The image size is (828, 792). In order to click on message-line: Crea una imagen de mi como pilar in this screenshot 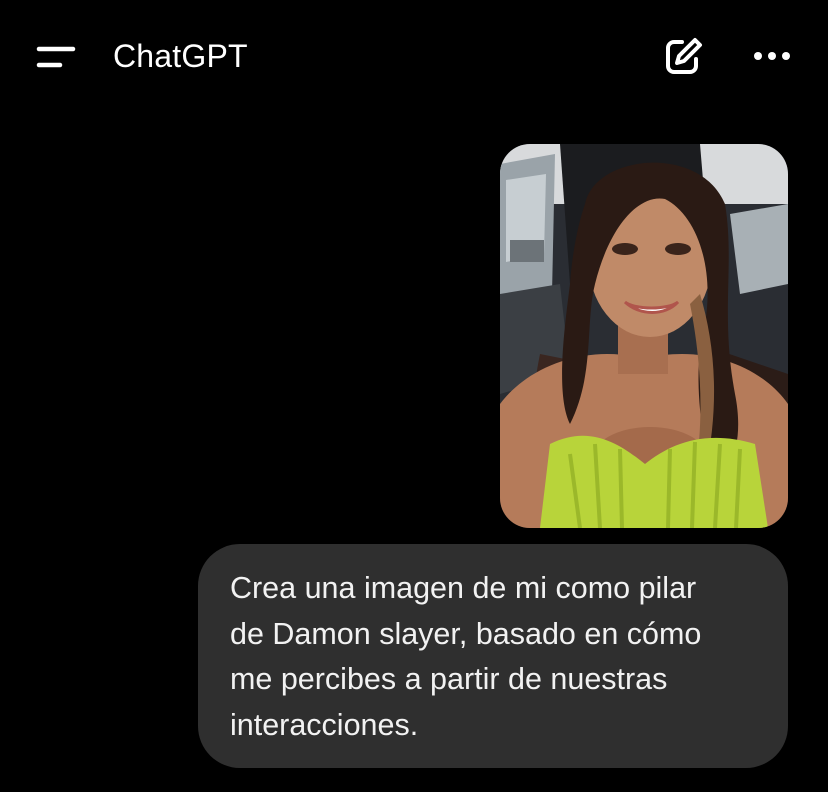, I will do `click(463, 588)`.